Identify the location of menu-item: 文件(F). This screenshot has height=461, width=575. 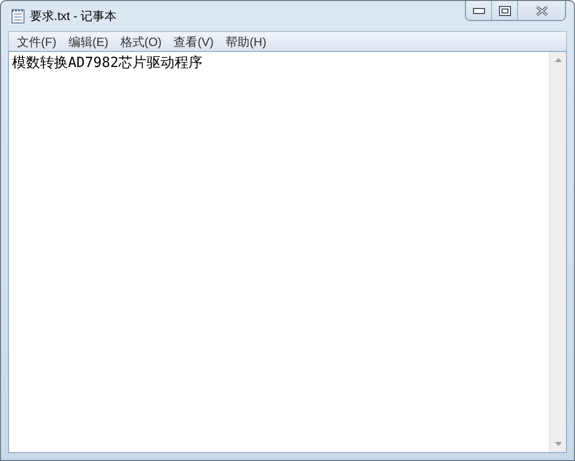
(36, 41).